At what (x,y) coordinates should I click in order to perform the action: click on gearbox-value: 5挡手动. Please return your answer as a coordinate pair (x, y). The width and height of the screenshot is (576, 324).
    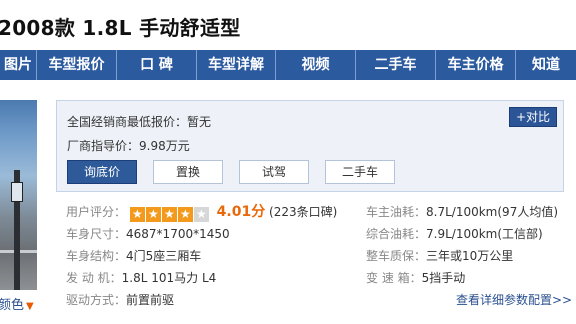
    Looking at the image, I should click on (443, 278).